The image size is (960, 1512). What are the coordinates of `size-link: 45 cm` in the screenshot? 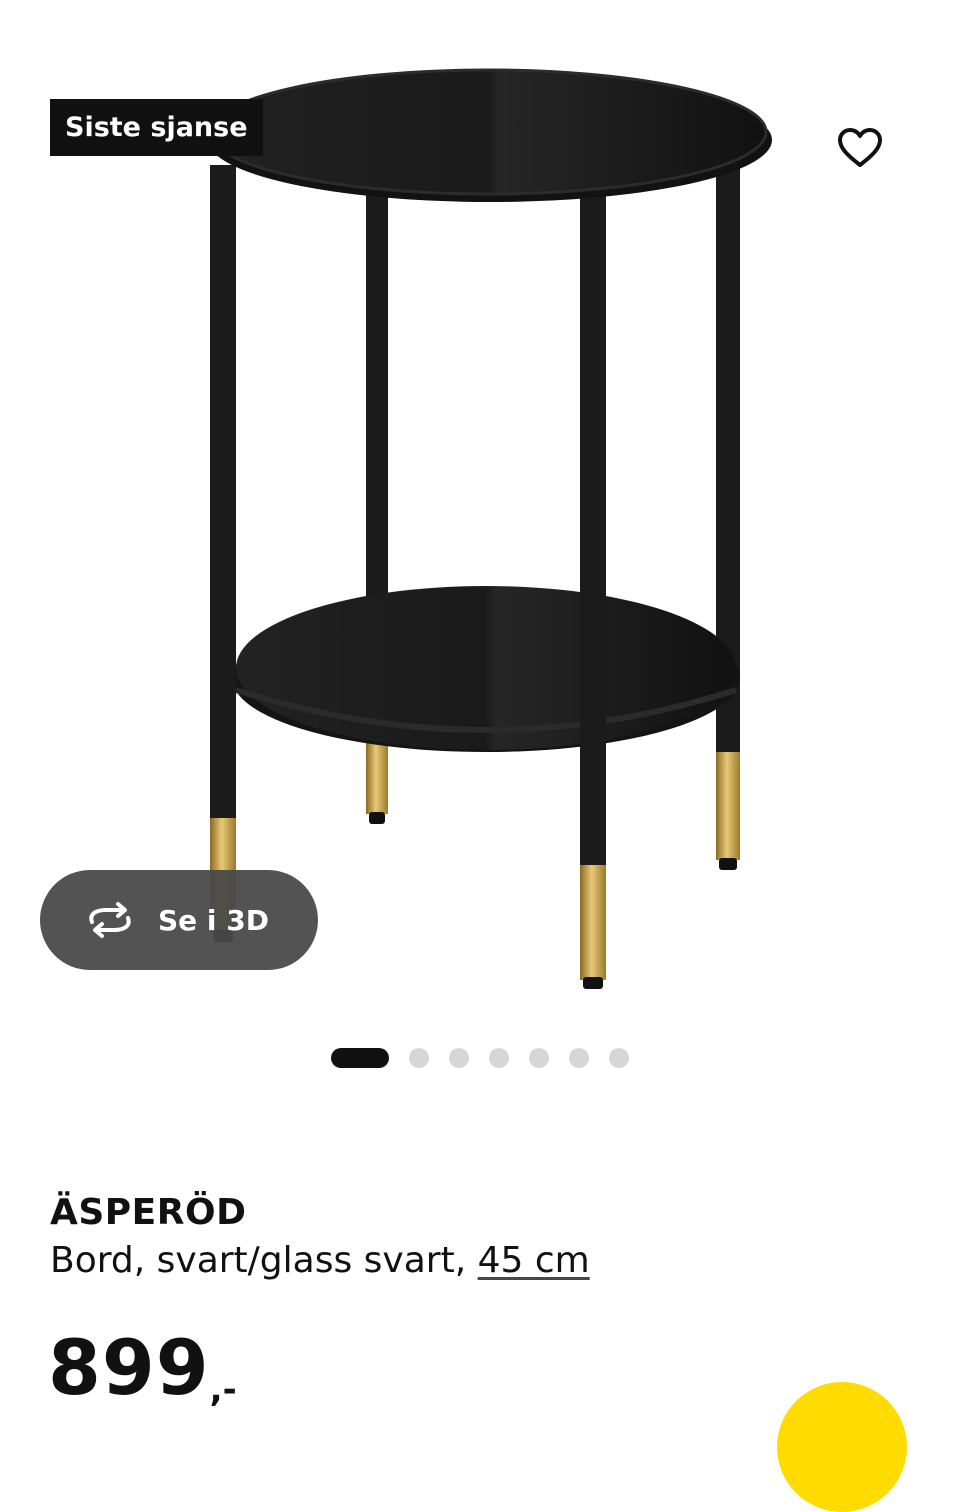 It's located at (534, 1260).